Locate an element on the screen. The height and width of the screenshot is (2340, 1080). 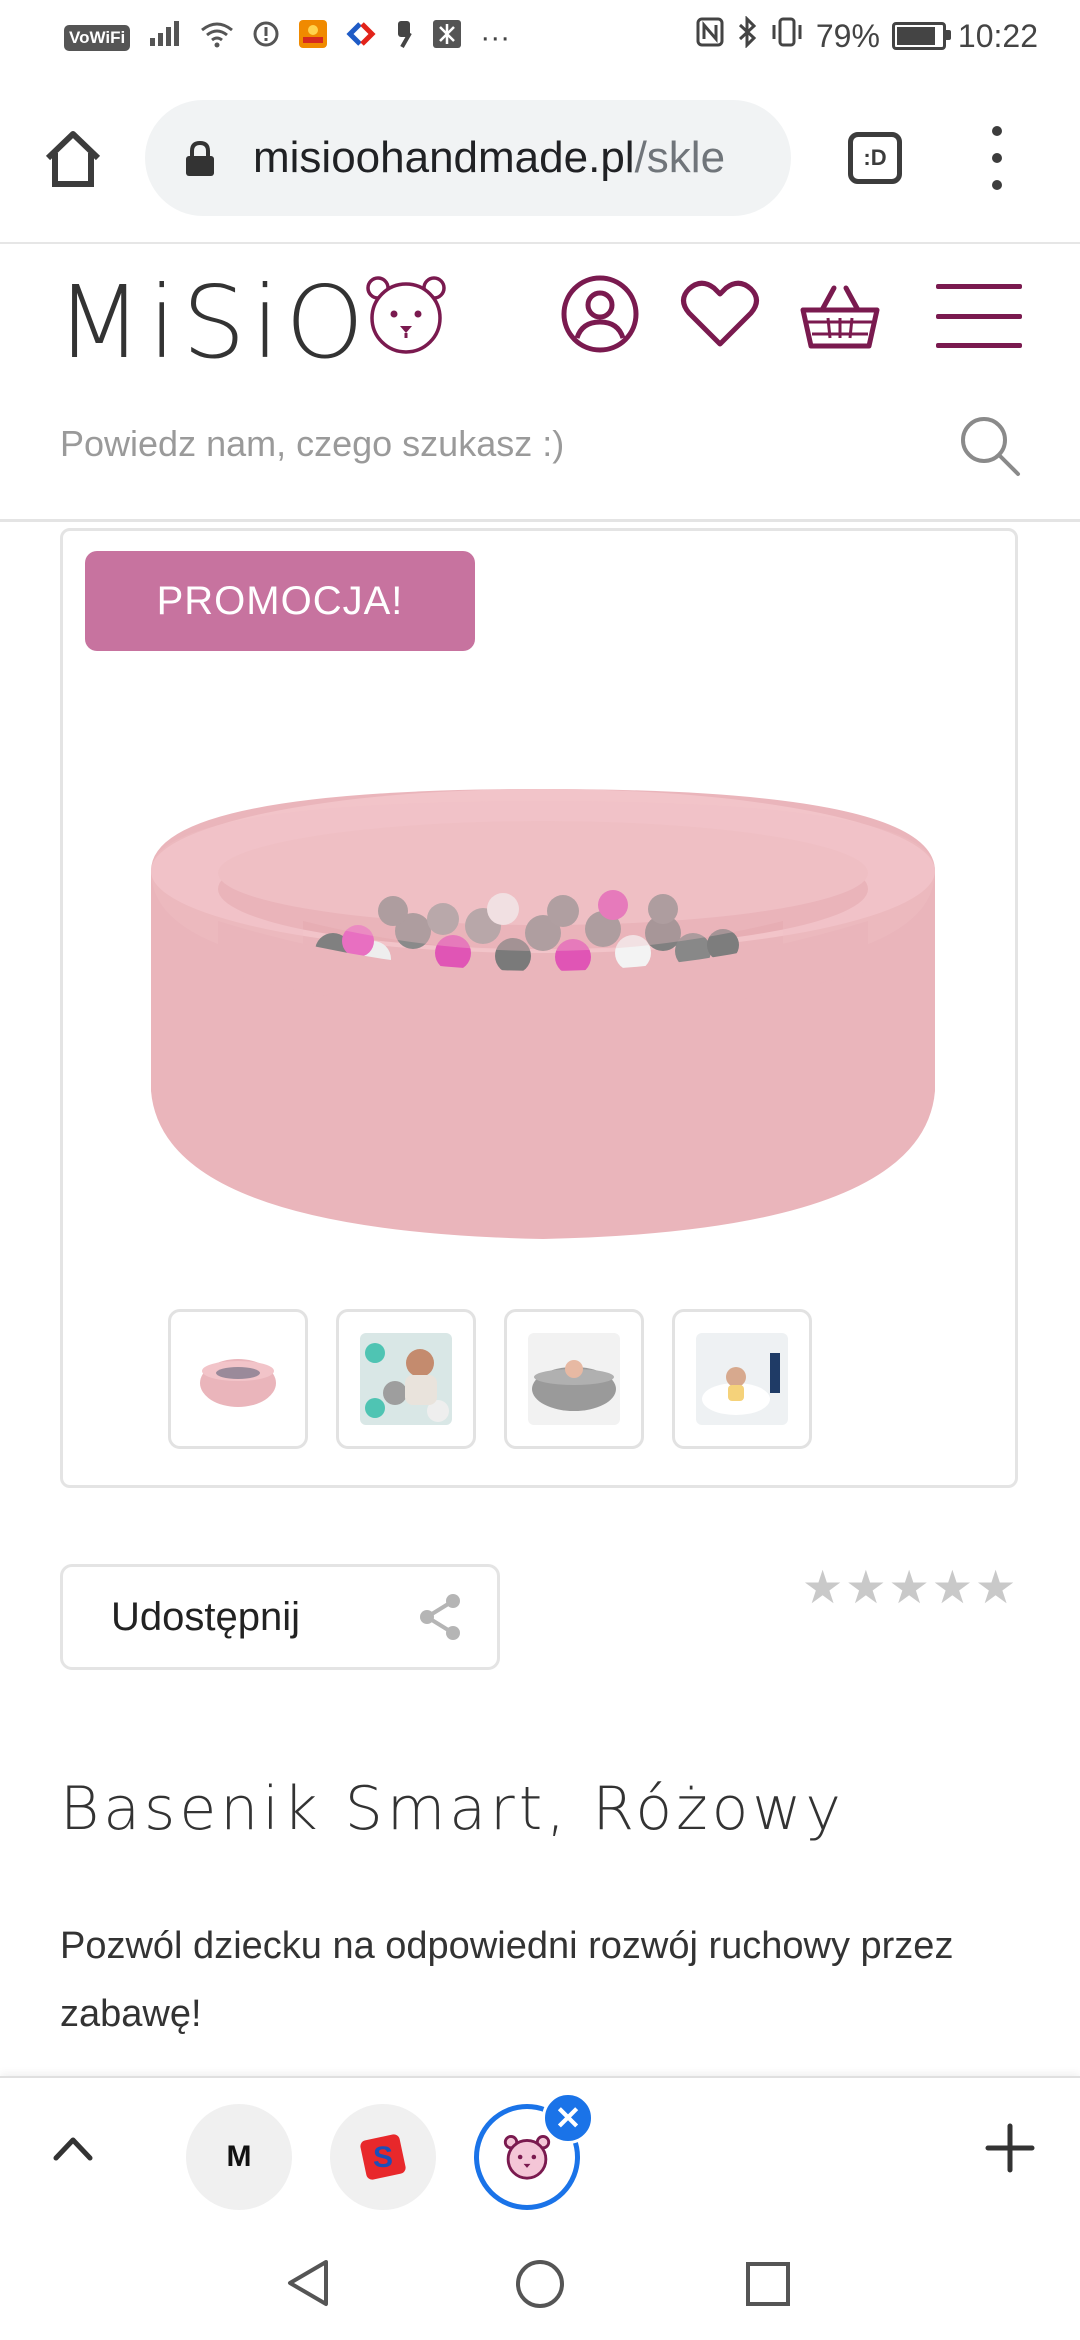
tab-favicon: S is located at coordinates (383, 2157).